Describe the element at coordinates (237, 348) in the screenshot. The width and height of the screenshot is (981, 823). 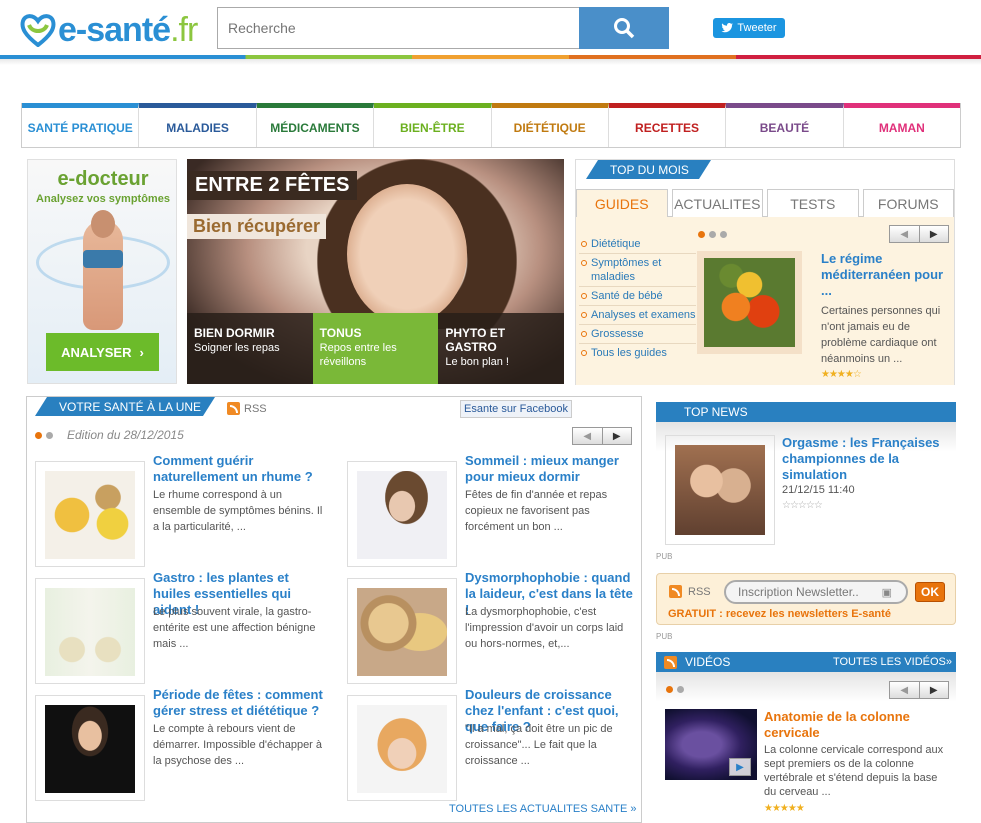
I see `hero-tab-sub: Soigner les repas` at that location.